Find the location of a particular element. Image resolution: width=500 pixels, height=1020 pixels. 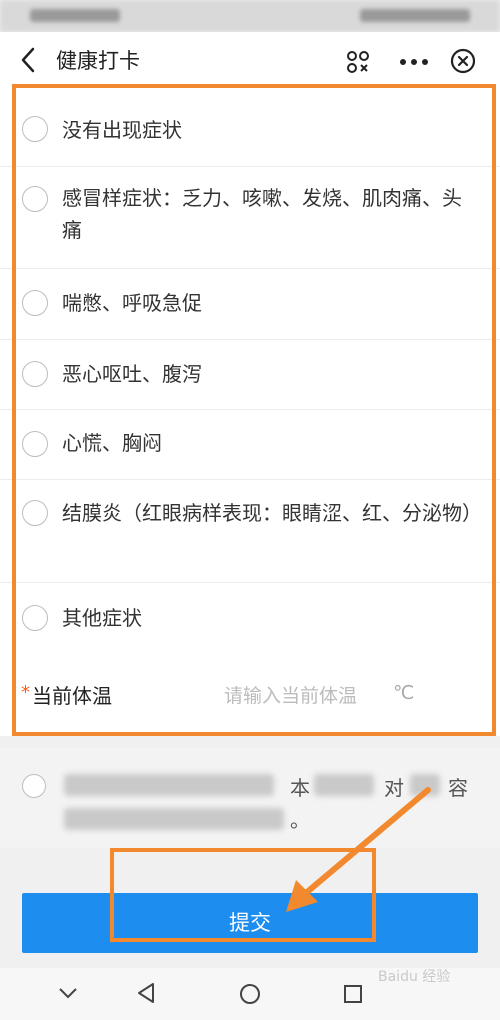

recents-square-icon is located at coordinates (353, 994).